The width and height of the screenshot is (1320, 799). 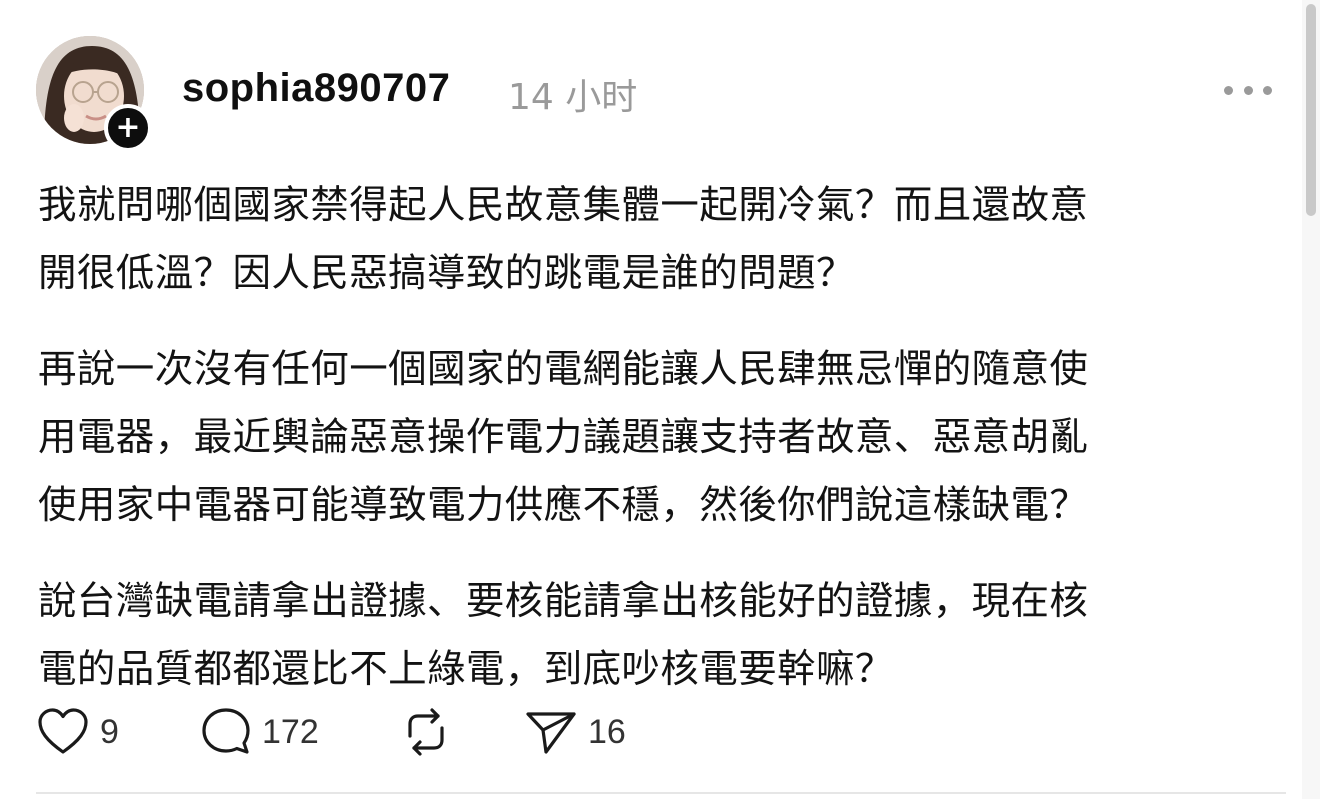 I want to click on share-button: 16, so click(x=575, y=732).